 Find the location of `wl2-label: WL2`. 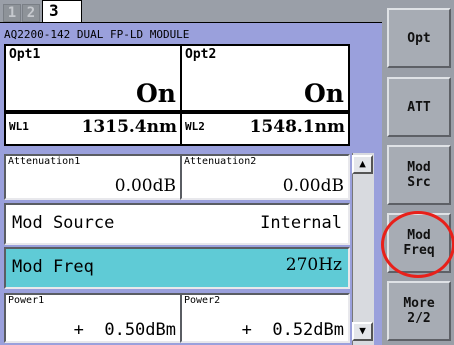

wl2-label: WL2 is located at coordinates (195, 126).